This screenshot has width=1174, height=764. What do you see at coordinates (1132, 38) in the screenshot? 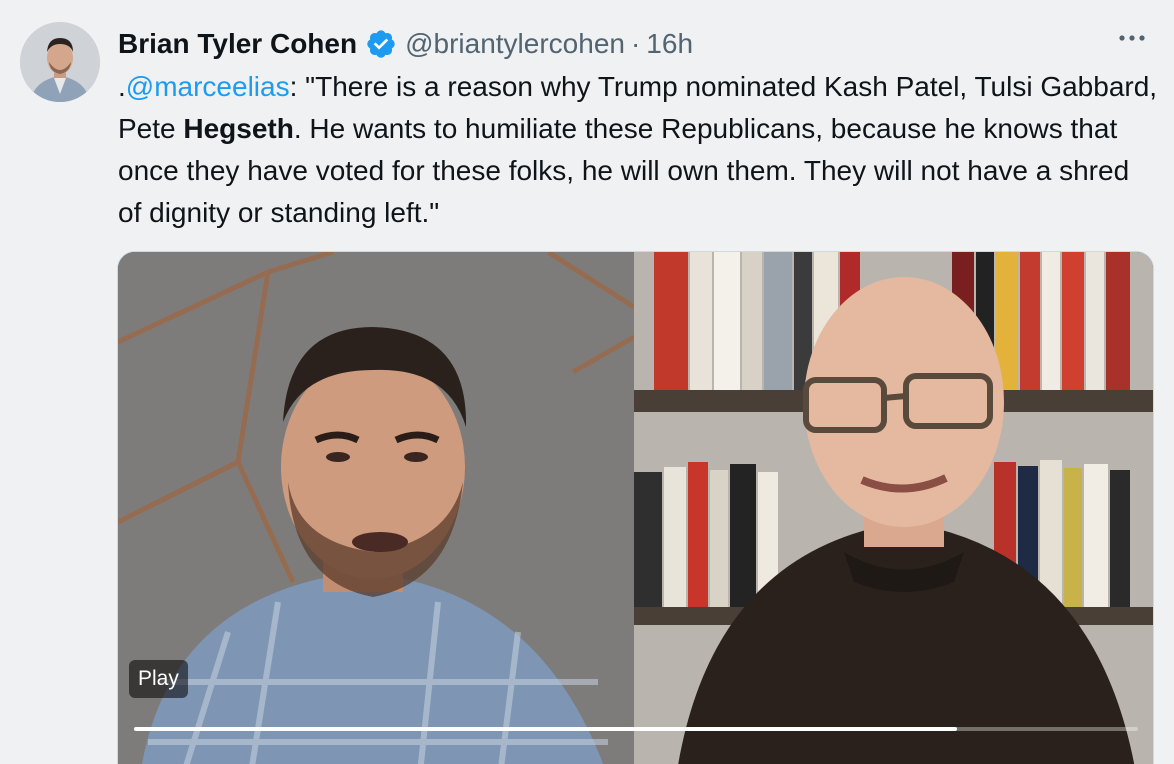
I see `more-horizontal-icon` at bounding box center [1132, 38].